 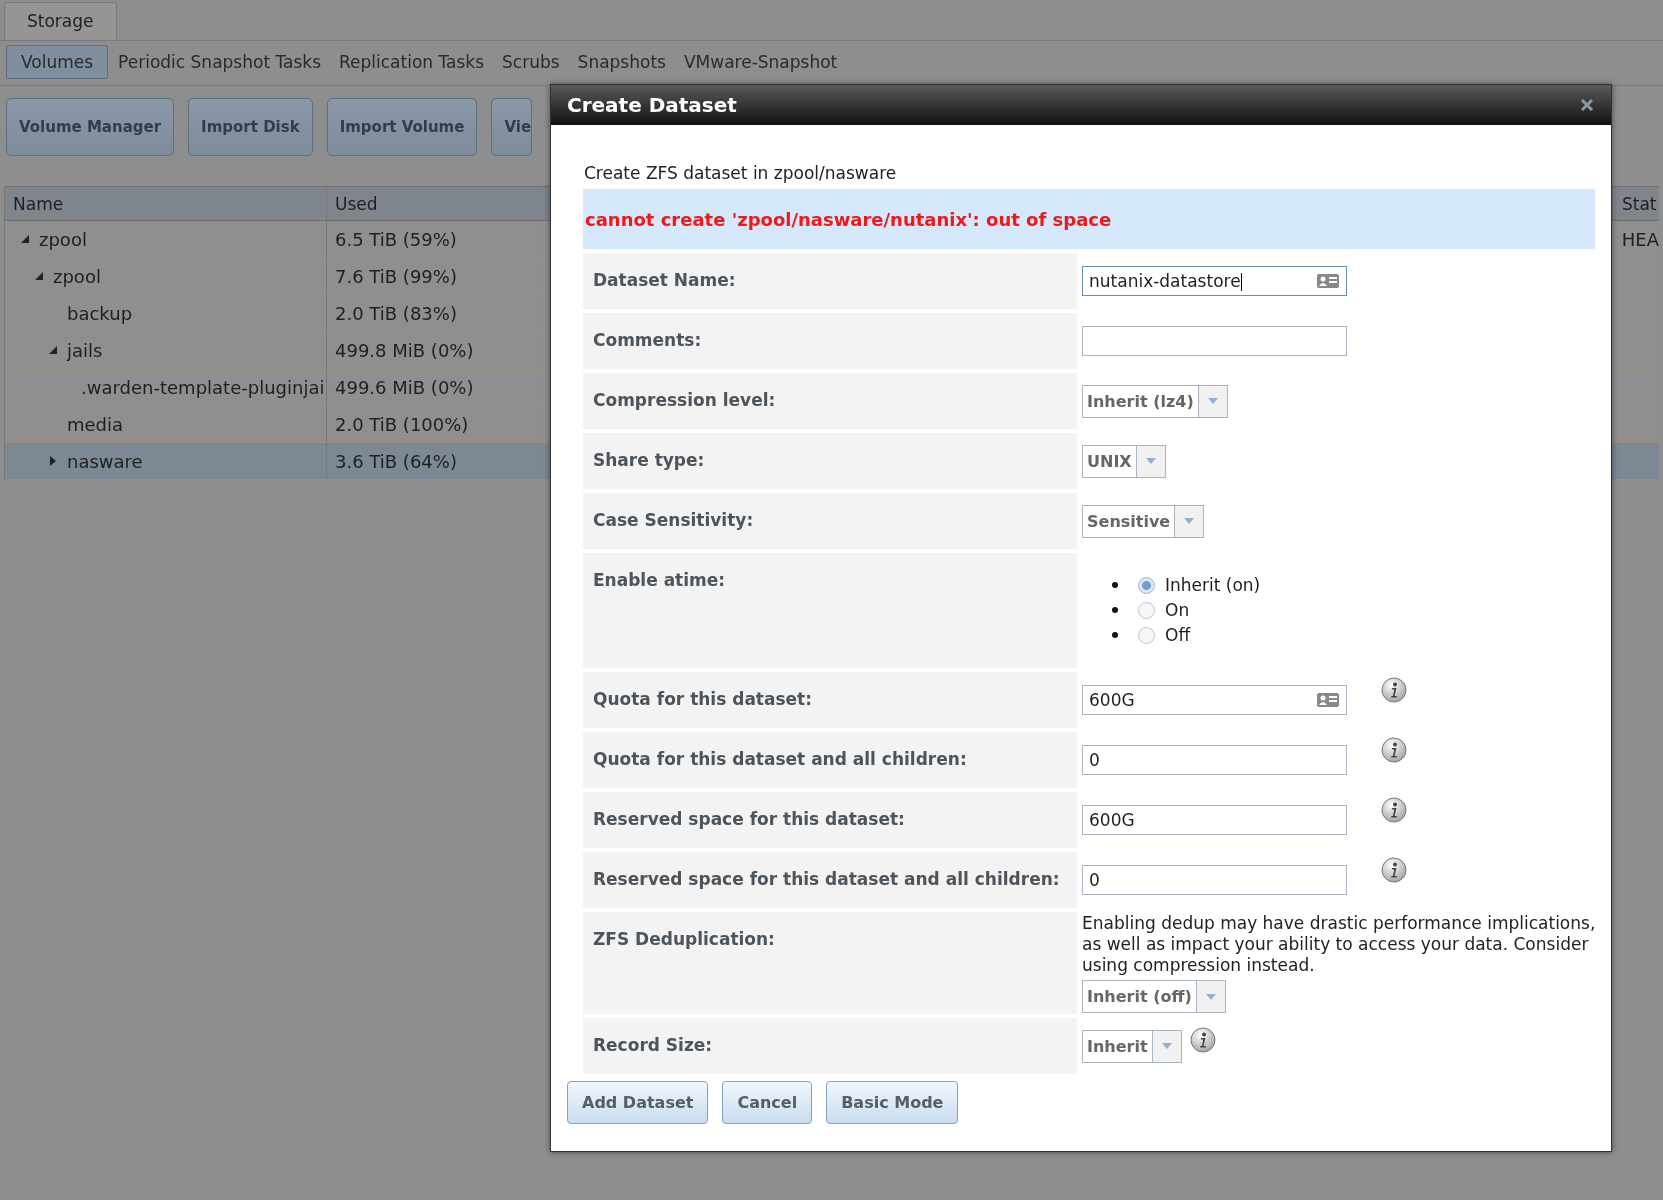 What do you see at coordinates (166, 203) in the screenshot?
I see `column-header: Name` at bounding box center [166, 203].